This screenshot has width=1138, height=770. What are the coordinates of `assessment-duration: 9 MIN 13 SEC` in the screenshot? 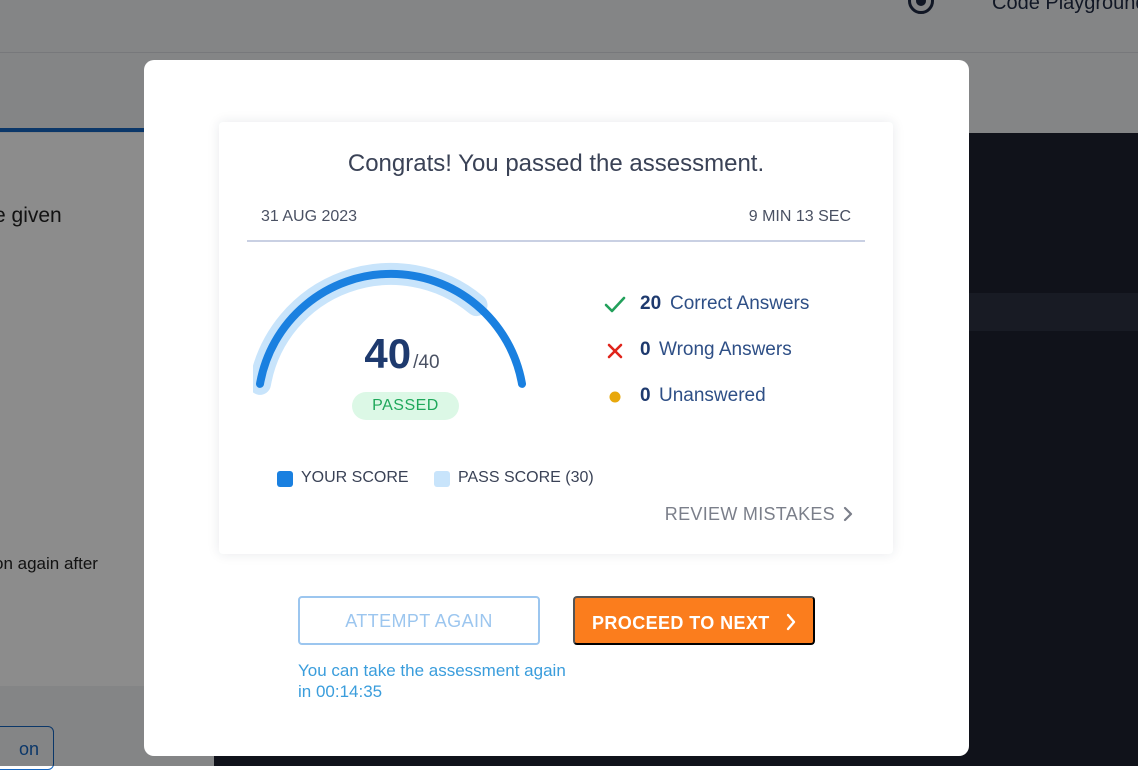 It's located at (799, 216).